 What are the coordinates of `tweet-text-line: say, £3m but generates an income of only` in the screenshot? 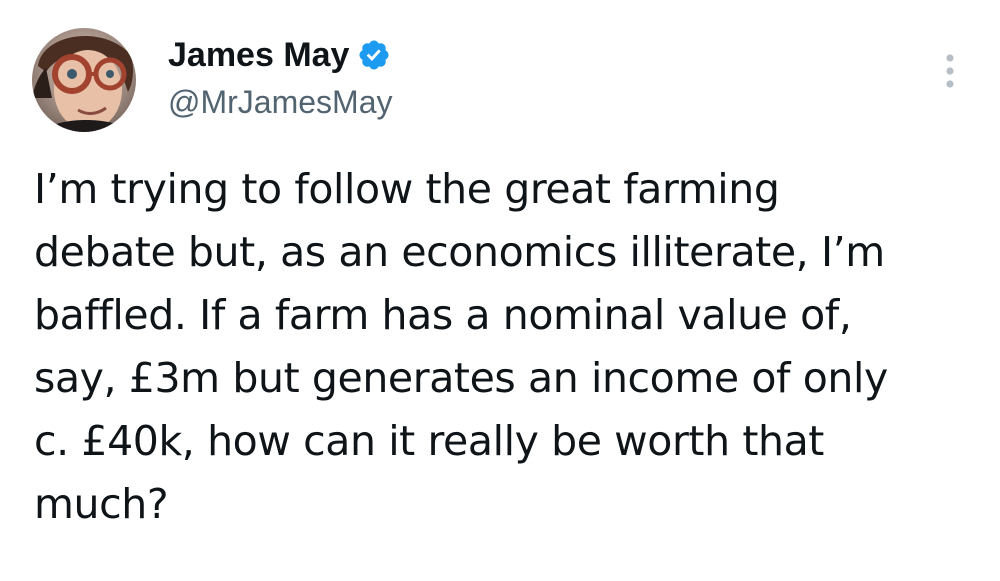 It's located at (461, 378).